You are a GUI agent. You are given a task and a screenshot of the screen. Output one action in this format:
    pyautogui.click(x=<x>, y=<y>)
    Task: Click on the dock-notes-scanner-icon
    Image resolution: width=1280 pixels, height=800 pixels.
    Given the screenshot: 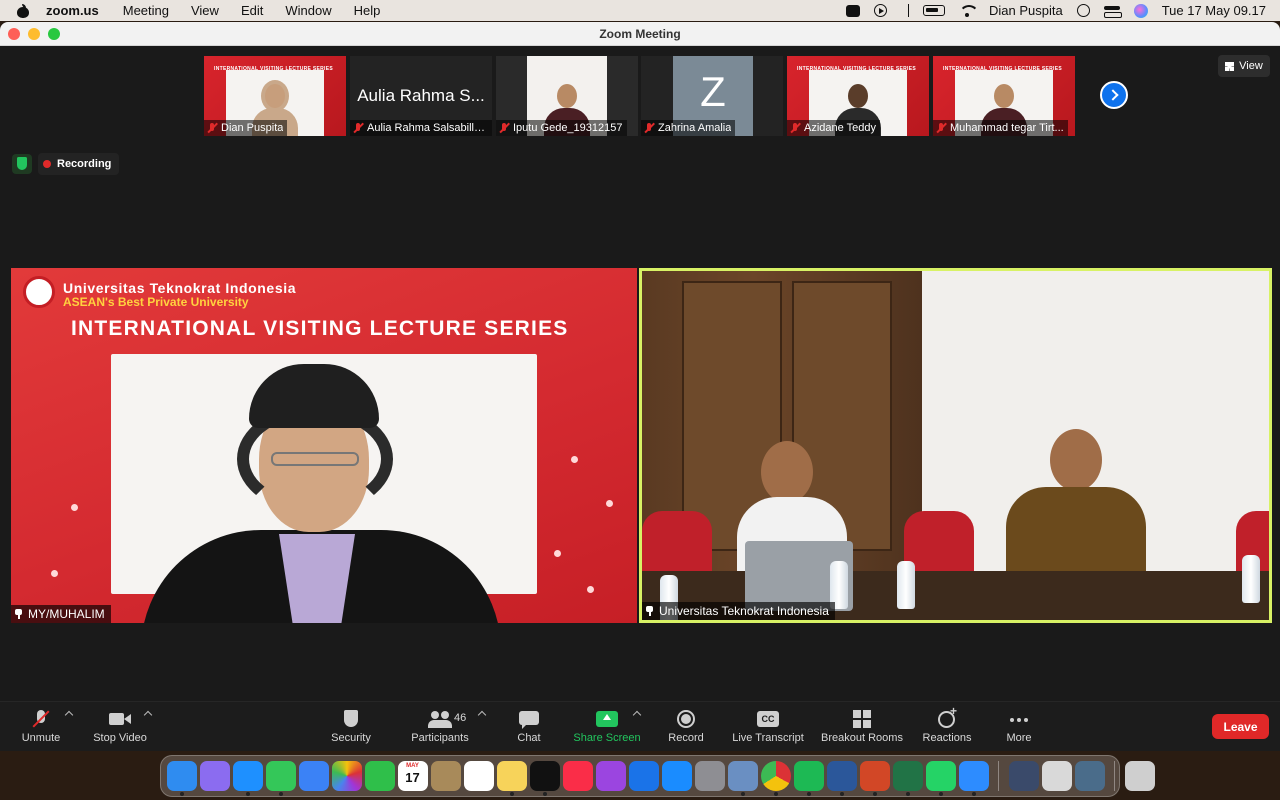 What is the action you would take?
    pyautogui.click(x=445, y=776)
    